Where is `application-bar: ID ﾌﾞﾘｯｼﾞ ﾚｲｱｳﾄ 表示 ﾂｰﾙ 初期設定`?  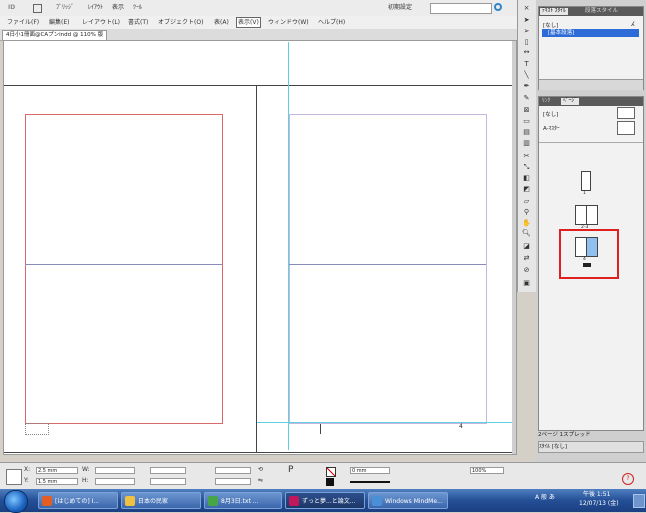
application-bar: ID ﾌﾞﾘｯｼﾞ ﾚｲｱｳﾄ 表示 ﾂｰﾙ 初期設定 is located at coordinates (260, 8).